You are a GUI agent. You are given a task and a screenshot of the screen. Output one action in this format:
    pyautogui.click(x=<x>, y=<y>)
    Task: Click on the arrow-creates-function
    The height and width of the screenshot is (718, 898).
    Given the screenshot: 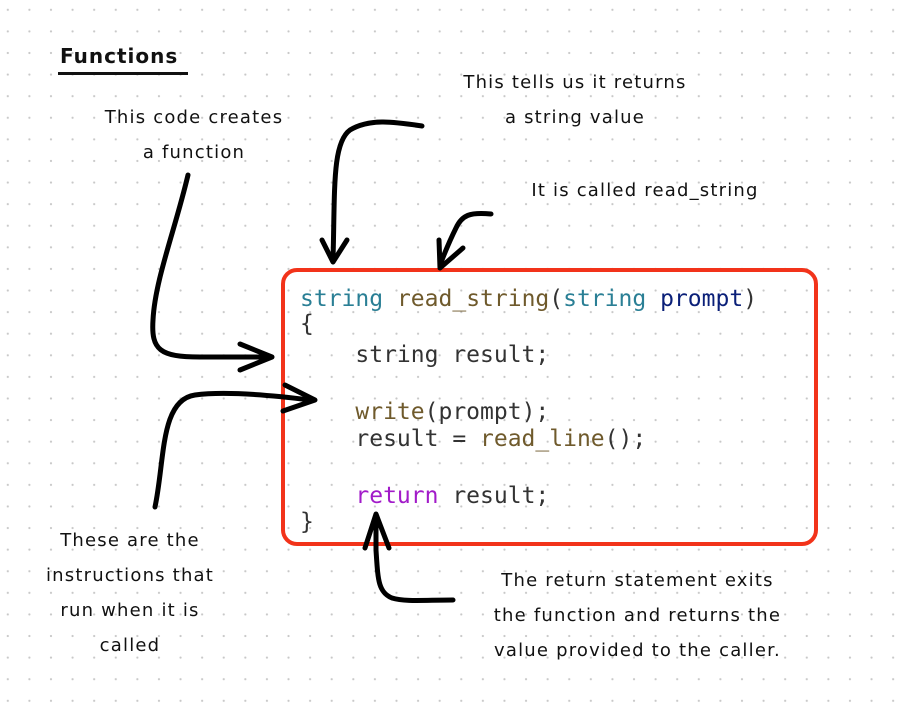 What is the action you would take?
    pyautogui.click(x=211, y=266)
    